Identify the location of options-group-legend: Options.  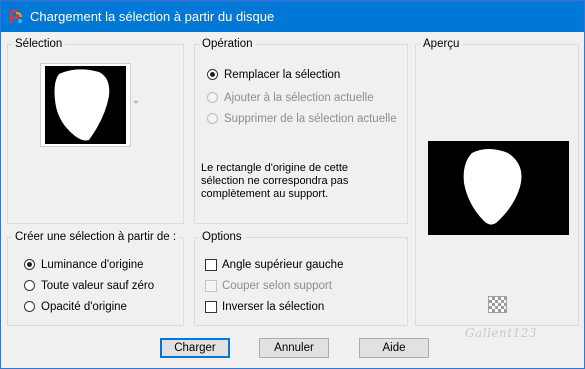
(222, 237).